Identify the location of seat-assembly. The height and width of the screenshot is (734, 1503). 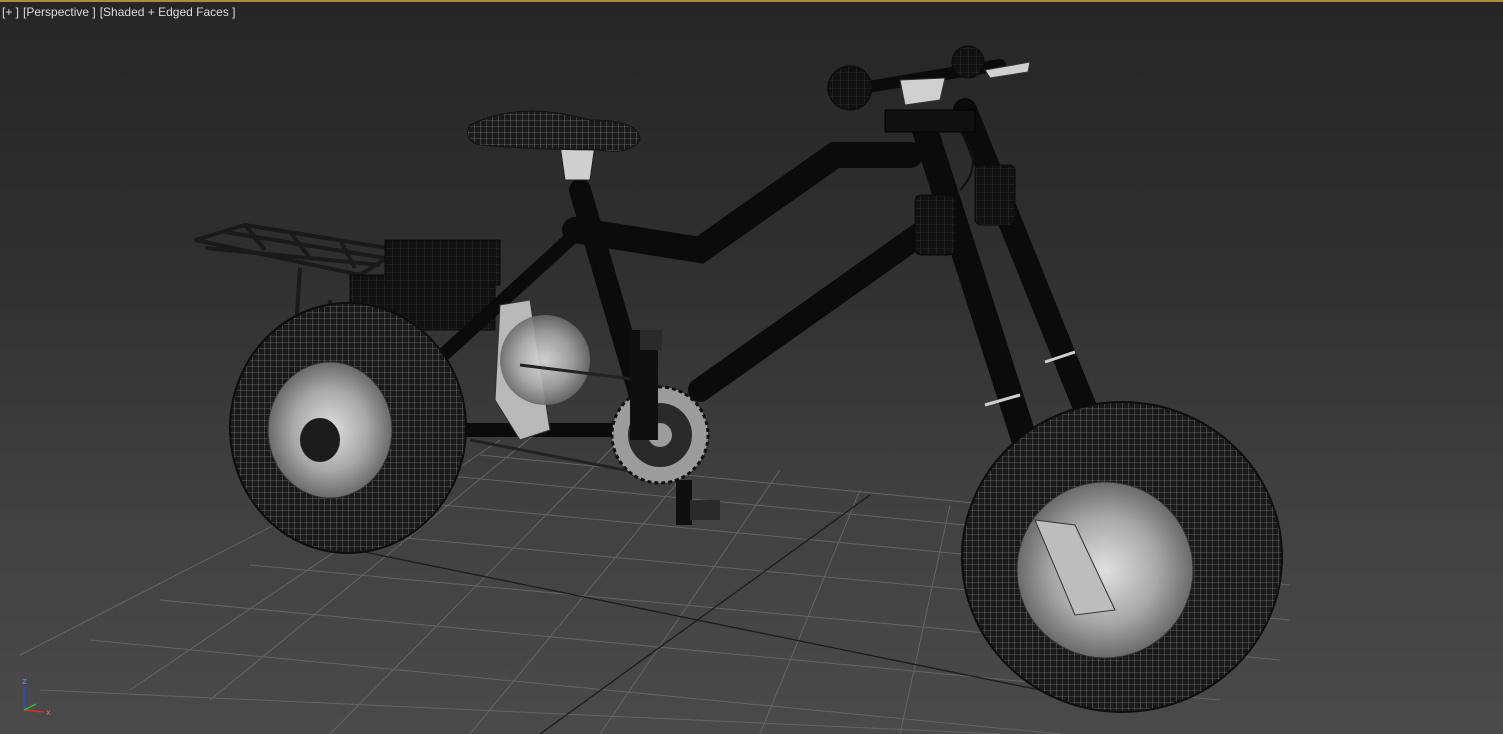
(554, 145).